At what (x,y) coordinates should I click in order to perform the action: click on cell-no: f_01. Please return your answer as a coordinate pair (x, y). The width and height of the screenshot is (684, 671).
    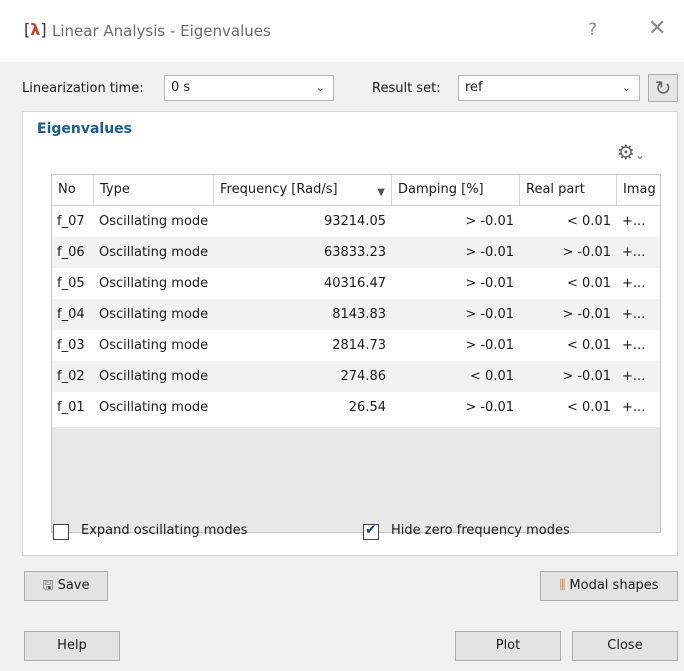
    Looking at the image, I should click on (71, 407).